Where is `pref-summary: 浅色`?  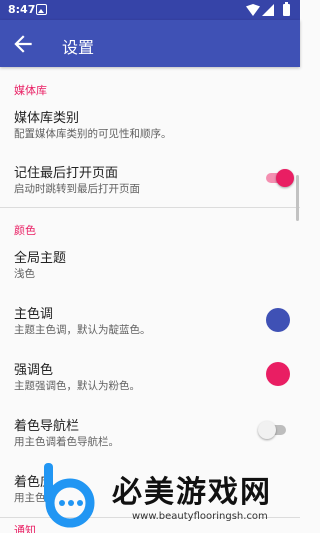 pref-summary: 浅色 is located at coordinates (24, 274).